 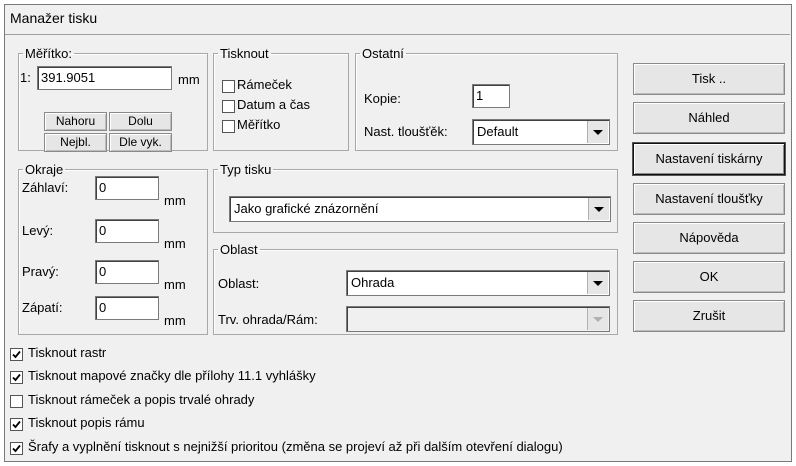 I want to click on other-group-legend: Ostatní, so click(x=383, y=53).